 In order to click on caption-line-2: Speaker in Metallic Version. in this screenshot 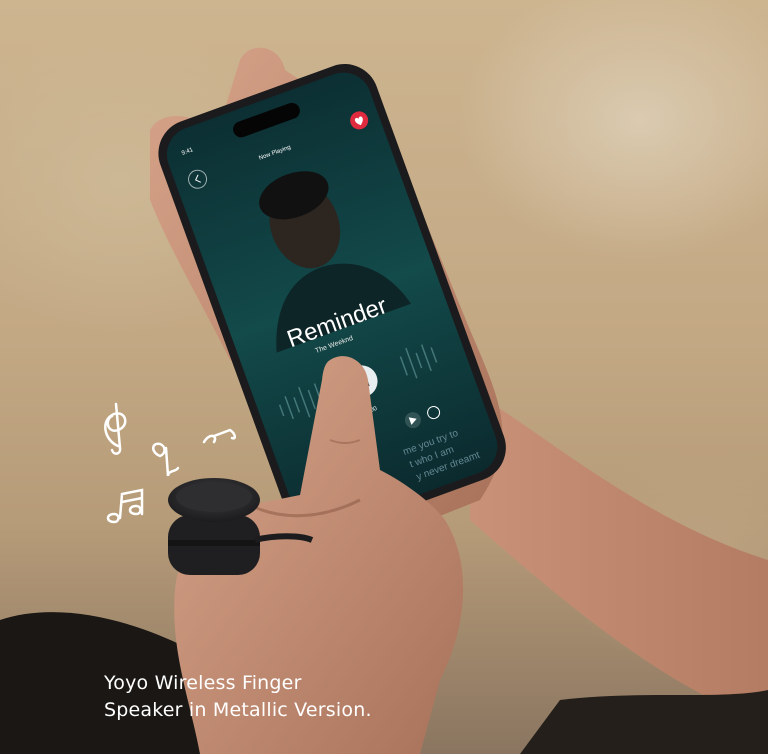, I will do `click(238, 710)`.